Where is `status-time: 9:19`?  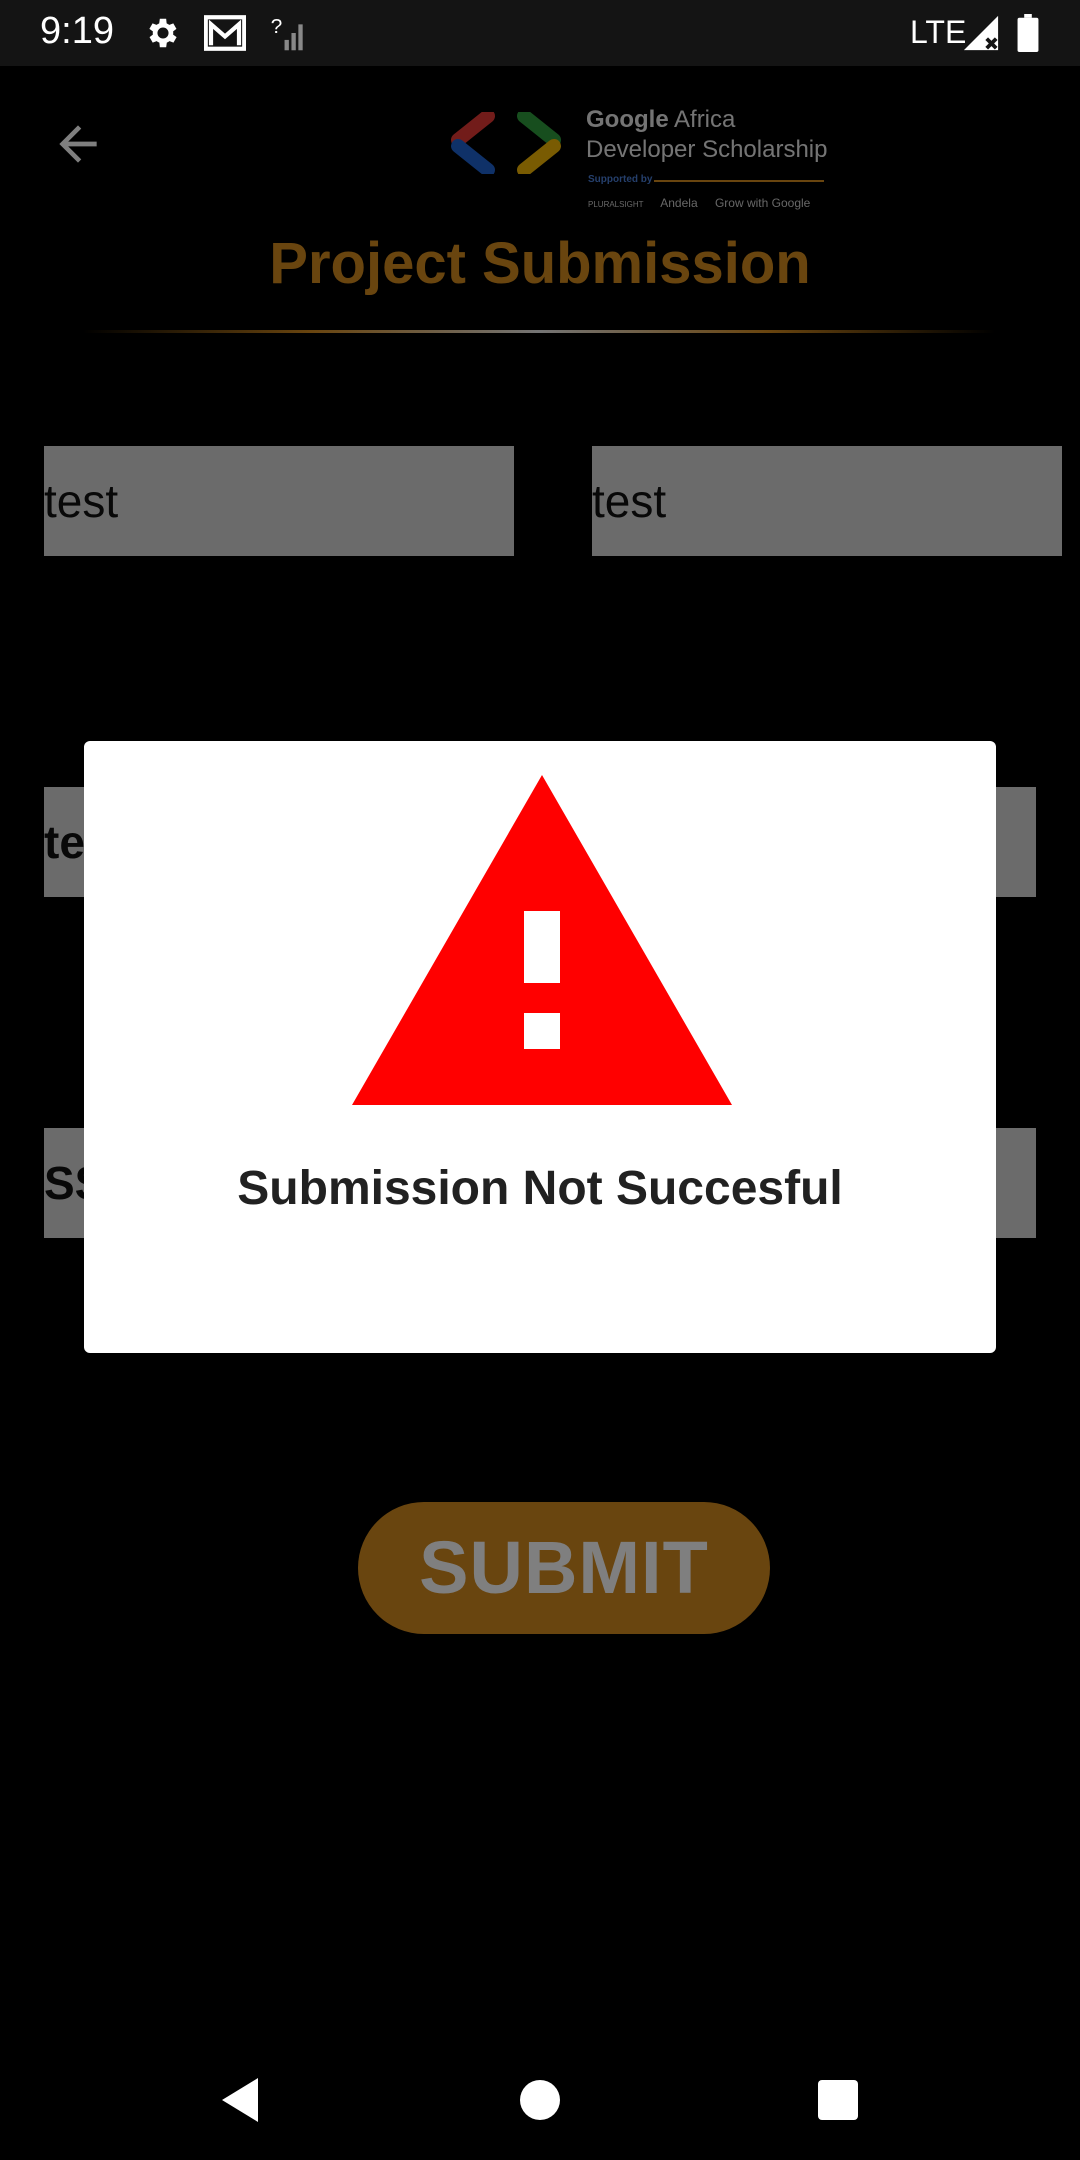 status-time: 9:19 is located at coordinates (77, 31).